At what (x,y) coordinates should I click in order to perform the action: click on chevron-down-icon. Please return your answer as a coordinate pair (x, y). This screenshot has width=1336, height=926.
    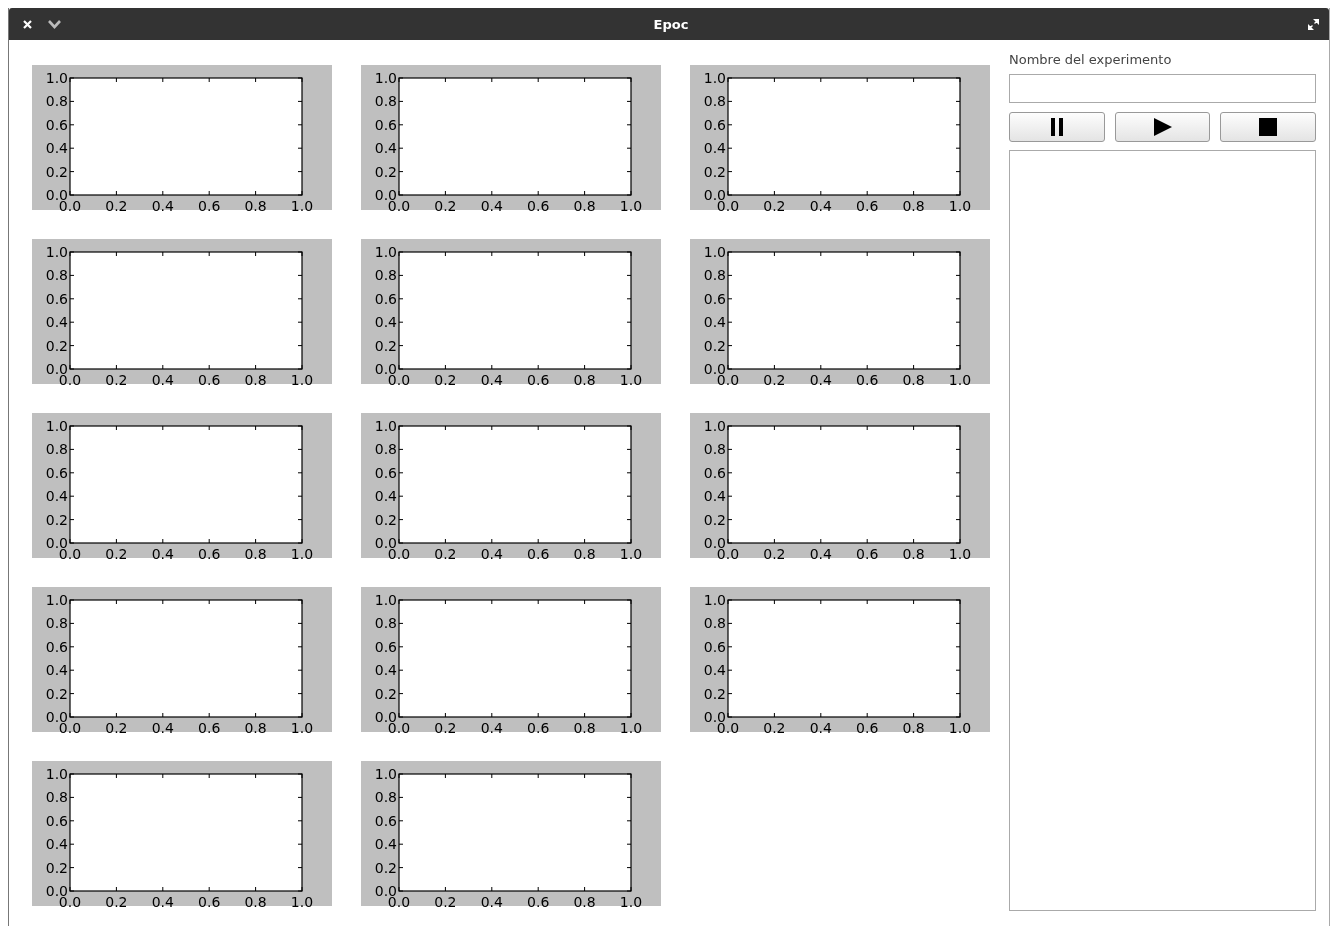
    Looking at the image, I should click on (54, 24).